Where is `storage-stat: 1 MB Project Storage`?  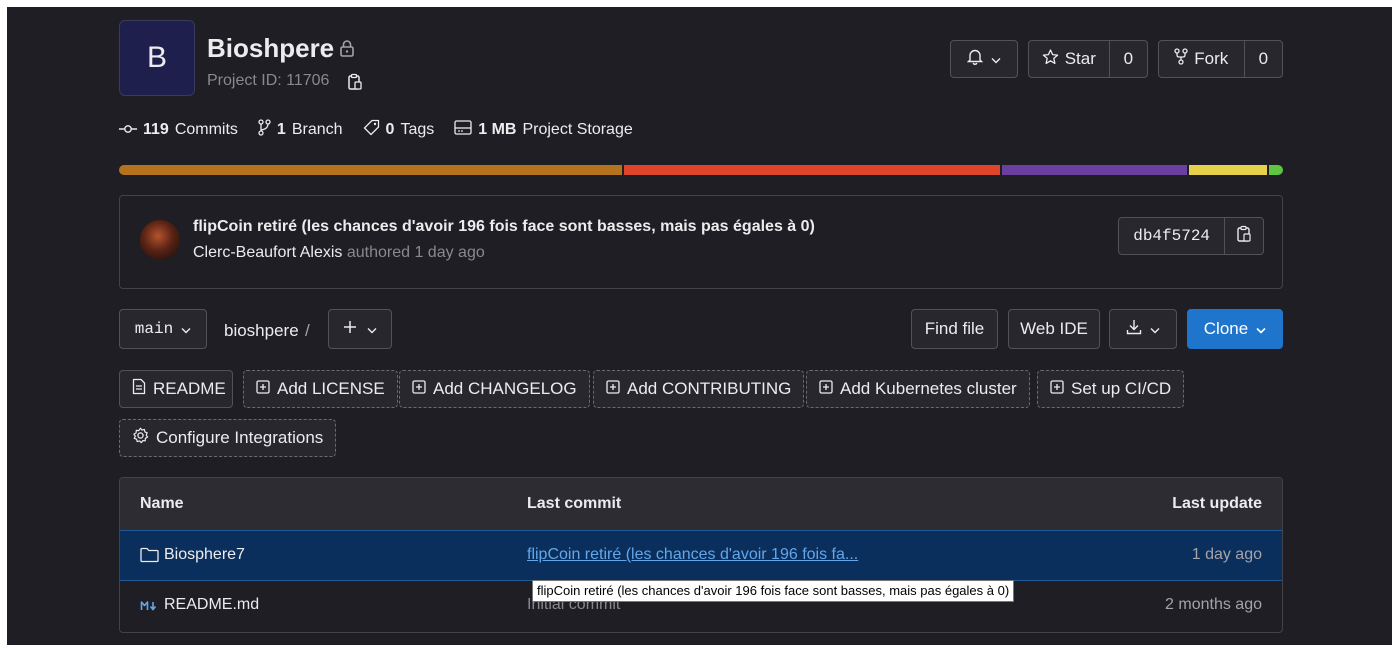
storage-stat: 1 MB Project Storage is located at coordinates (543, 130).